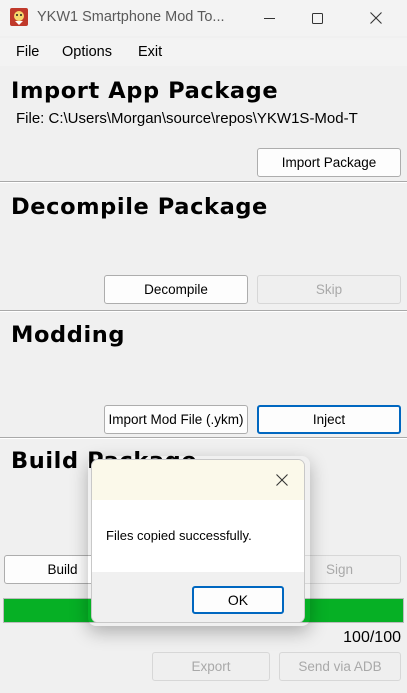 This screenshot has width=407, height=693. I want to click on export-button: Export, so click(211, 666).